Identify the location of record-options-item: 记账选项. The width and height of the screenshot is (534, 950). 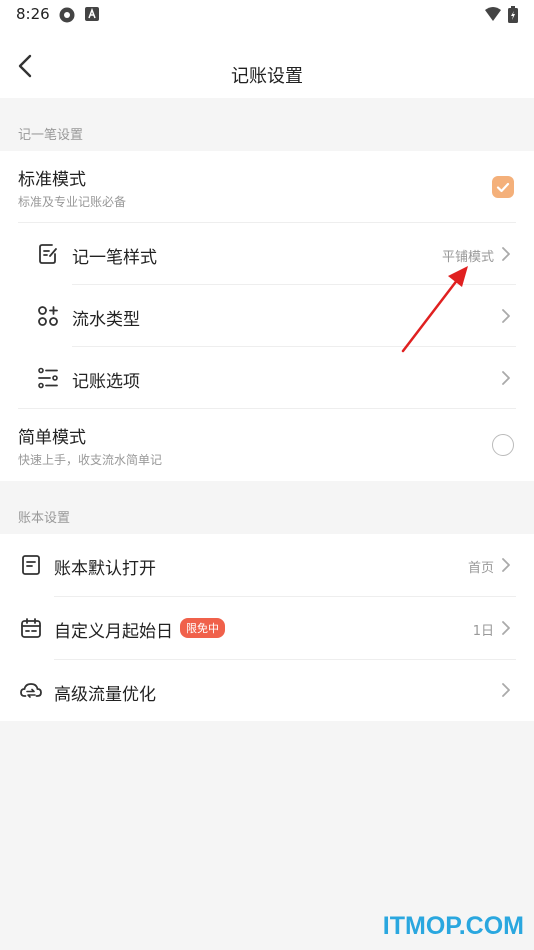
(267, 378).